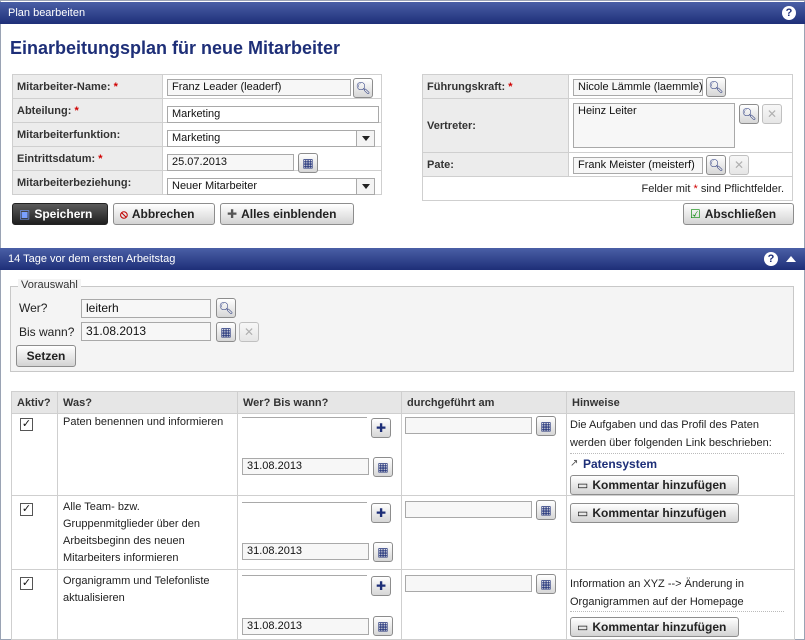 The image size is (805, 640). Describe the element at coordinates (305, 626) in the screenshot. I see `row3-date-field: 31.08.2013` at that location.